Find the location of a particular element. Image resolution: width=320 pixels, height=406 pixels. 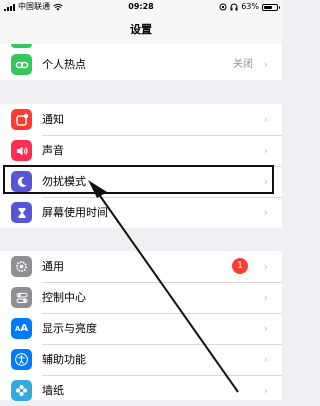

row-label: 通知 is located at coordinates (53, 119).